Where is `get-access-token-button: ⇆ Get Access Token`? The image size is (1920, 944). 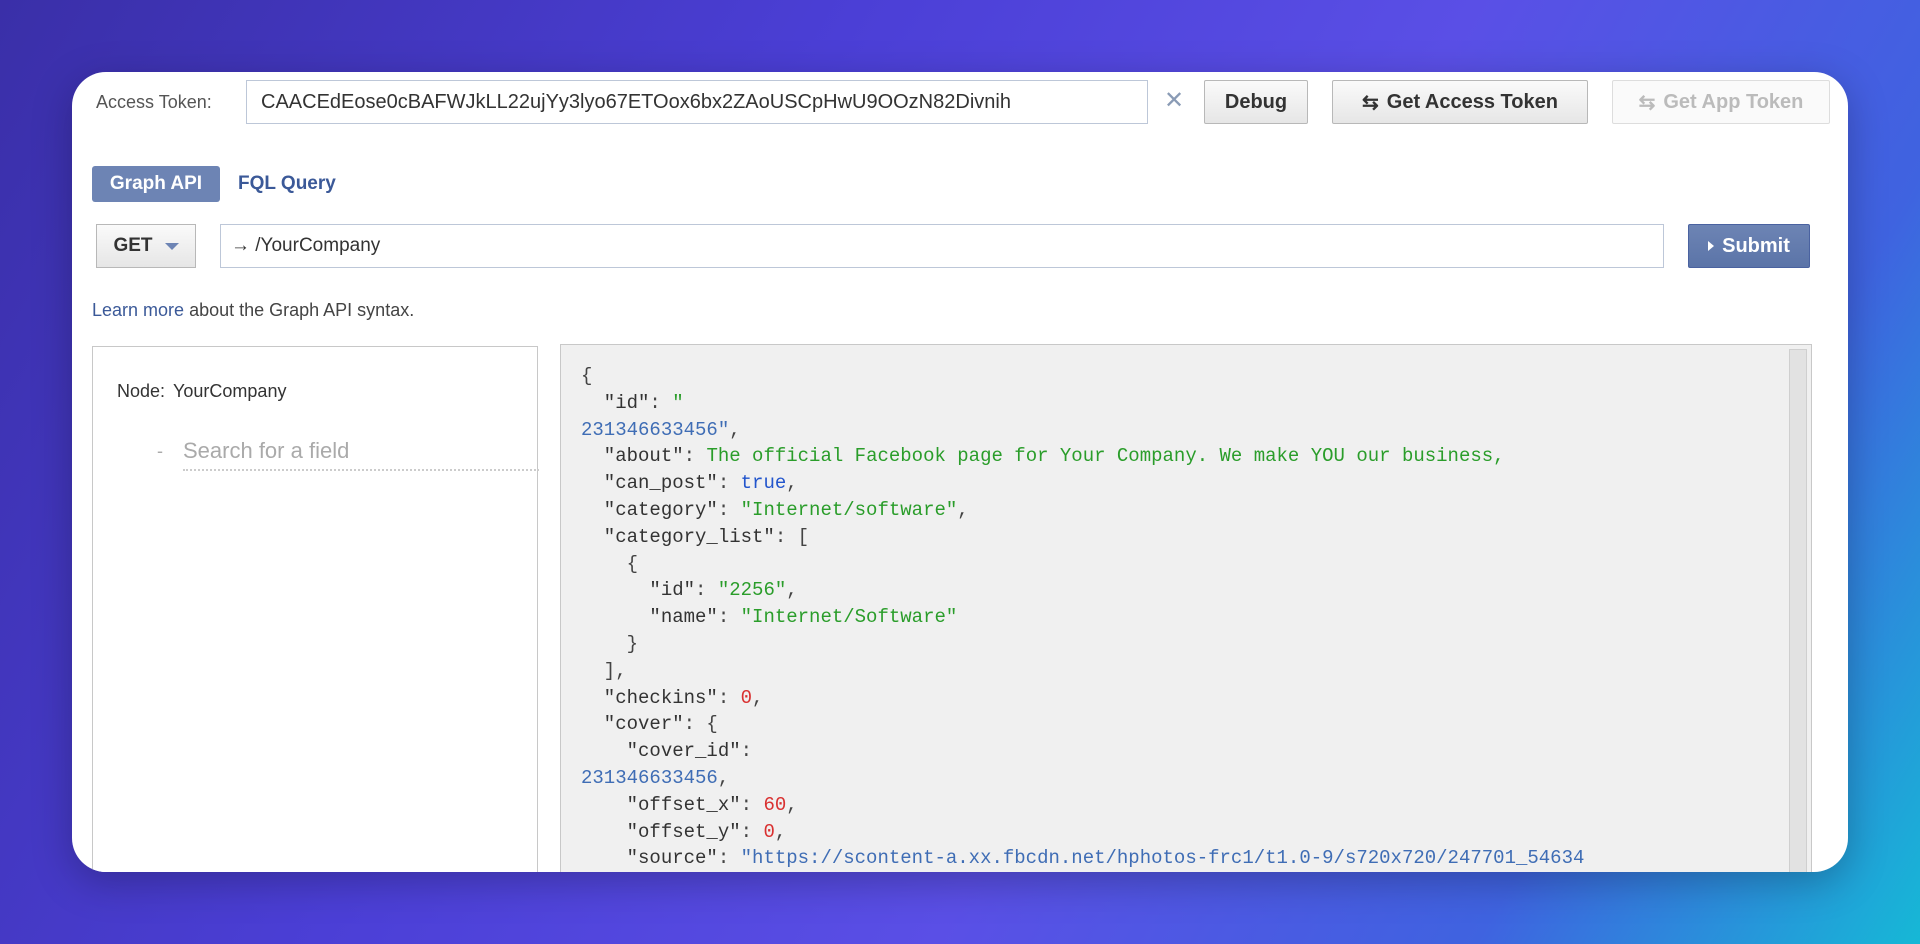
get-access-token-button: ⇆ Get Access Token is located at coordinates (1460, 102).